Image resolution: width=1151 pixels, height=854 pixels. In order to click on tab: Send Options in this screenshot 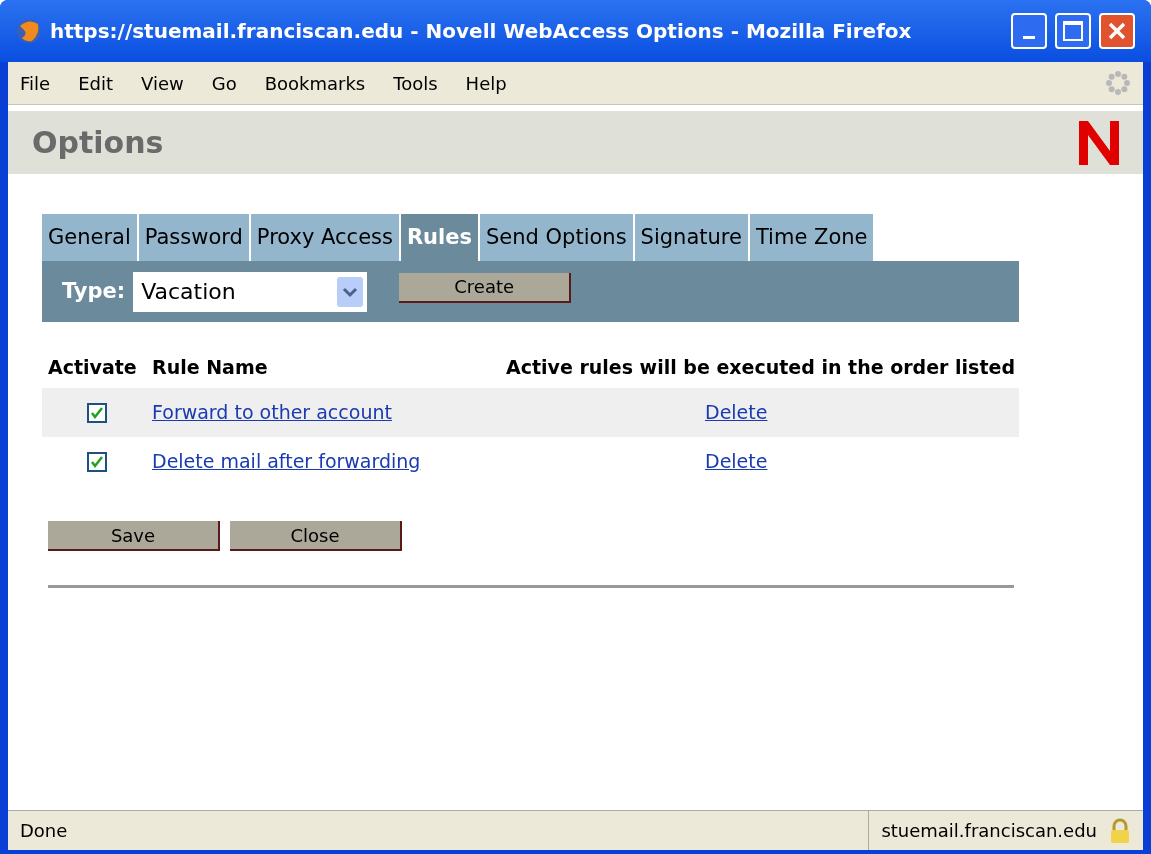, I will do `click(556, 237)`.